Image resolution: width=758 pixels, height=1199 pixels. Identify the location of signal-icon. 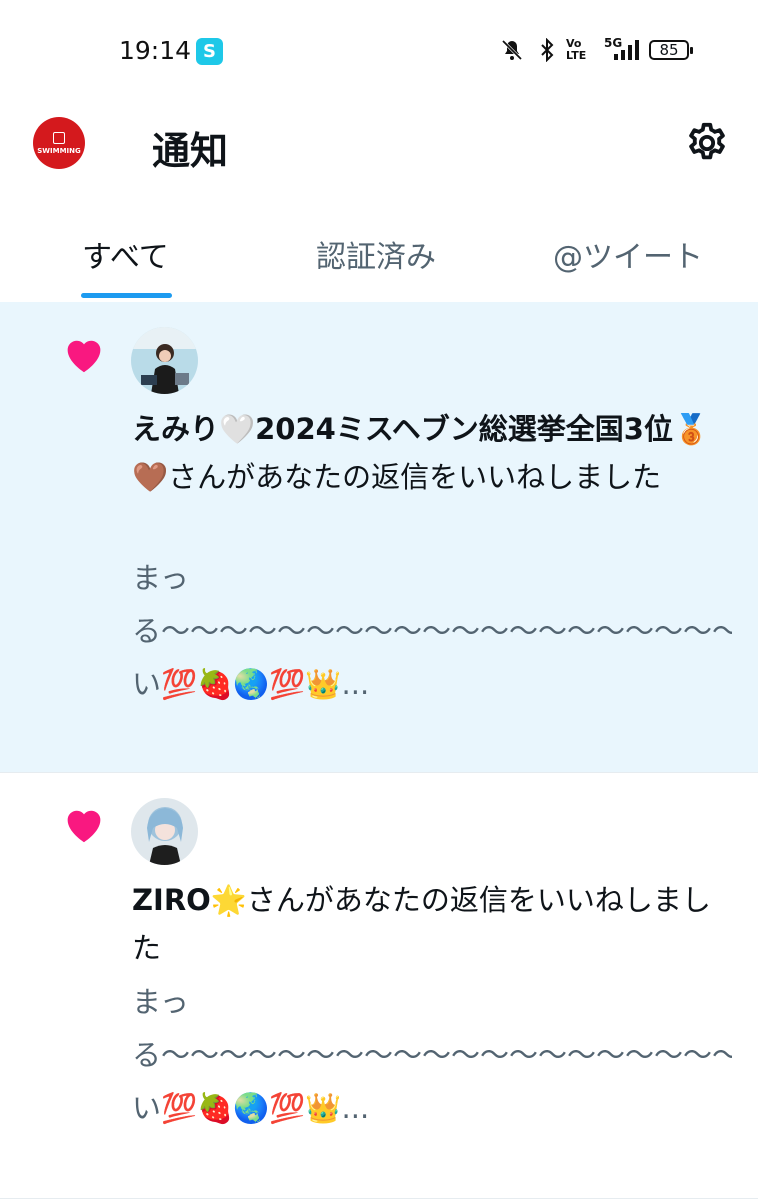
(626, 50).